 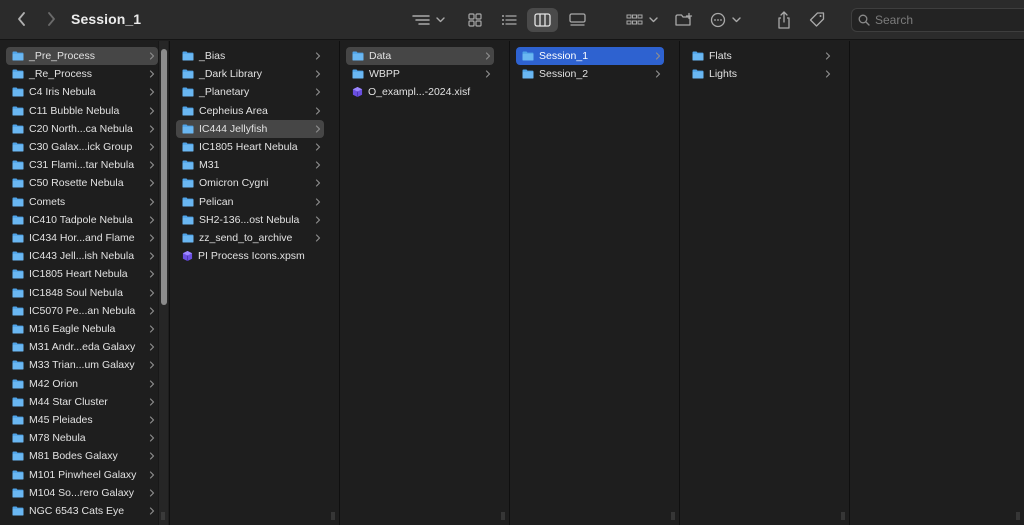 I want to click on actions-button, so click(x=726, y=20).